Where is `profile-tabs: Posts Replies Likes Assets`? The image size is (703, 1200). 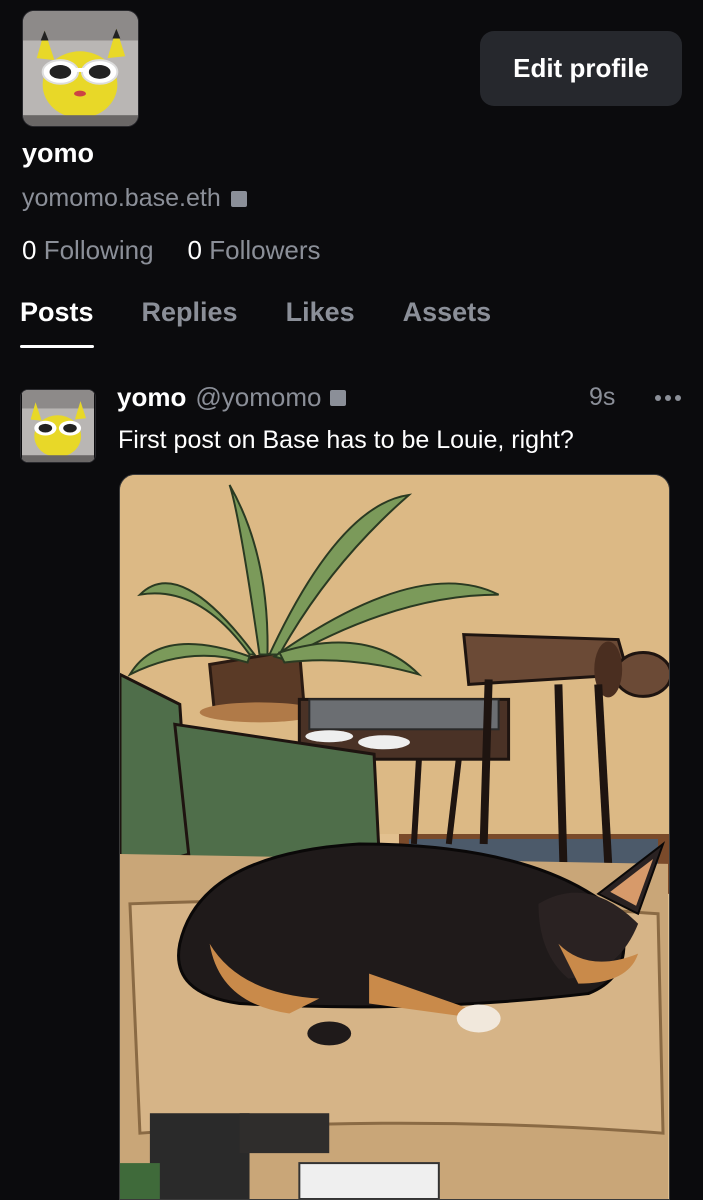
profile-tabs: Posts Replies Likes Assets is located at coordinates (256, 322).